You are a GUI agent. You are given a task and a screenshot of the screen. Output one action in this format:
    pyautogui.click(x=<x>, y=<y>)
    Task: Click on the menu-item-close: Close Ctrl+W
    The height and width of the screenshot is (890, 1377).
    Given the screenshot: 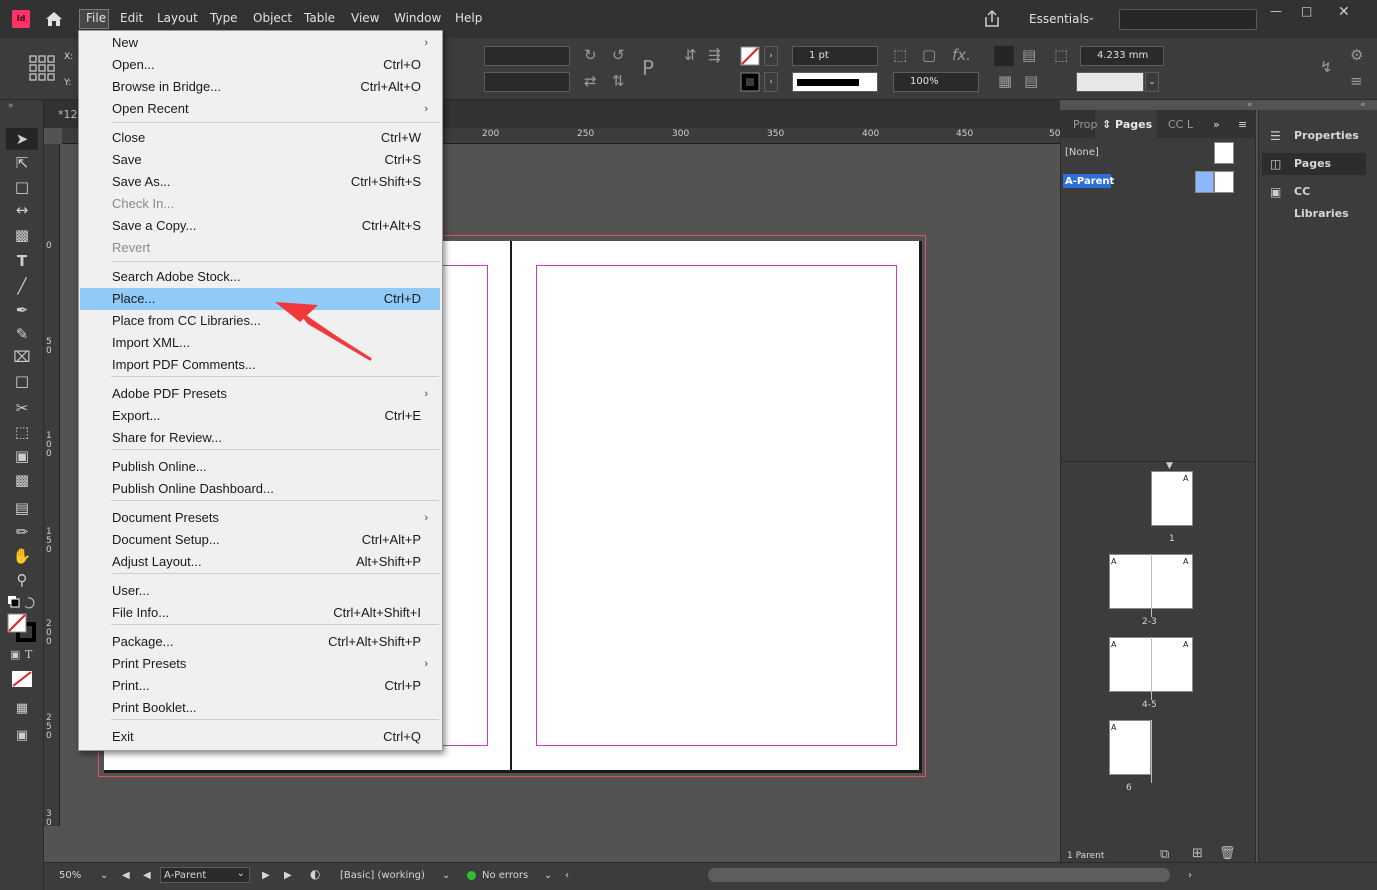 What is the action you would take?
    pyautogui.click(x=260, y=138)
    